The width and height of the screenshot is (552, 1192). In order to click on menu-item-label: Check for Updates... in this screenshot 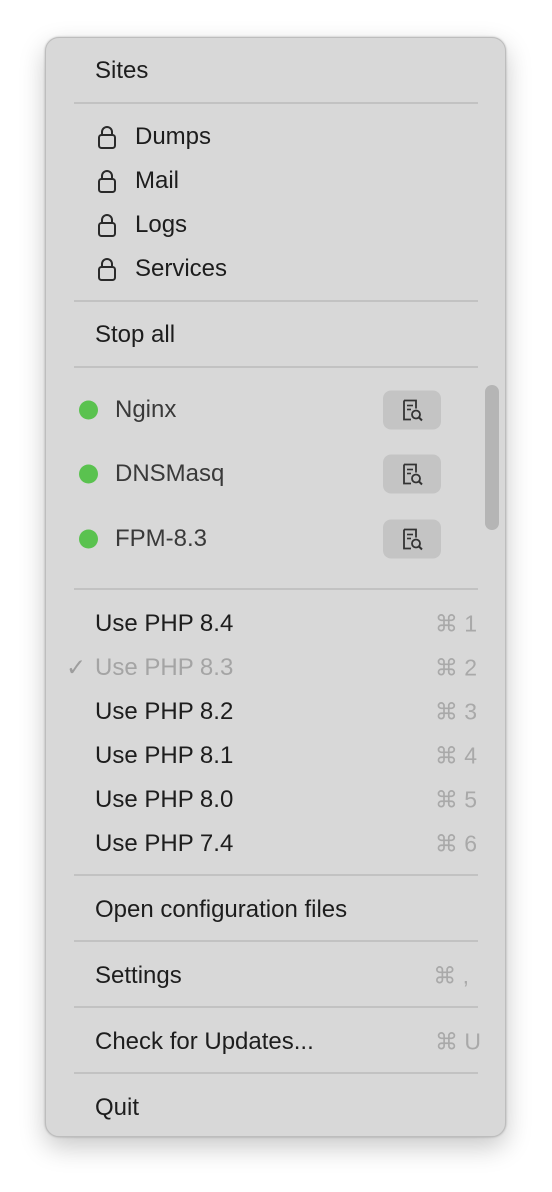, I will do `click(204, 1041)`.